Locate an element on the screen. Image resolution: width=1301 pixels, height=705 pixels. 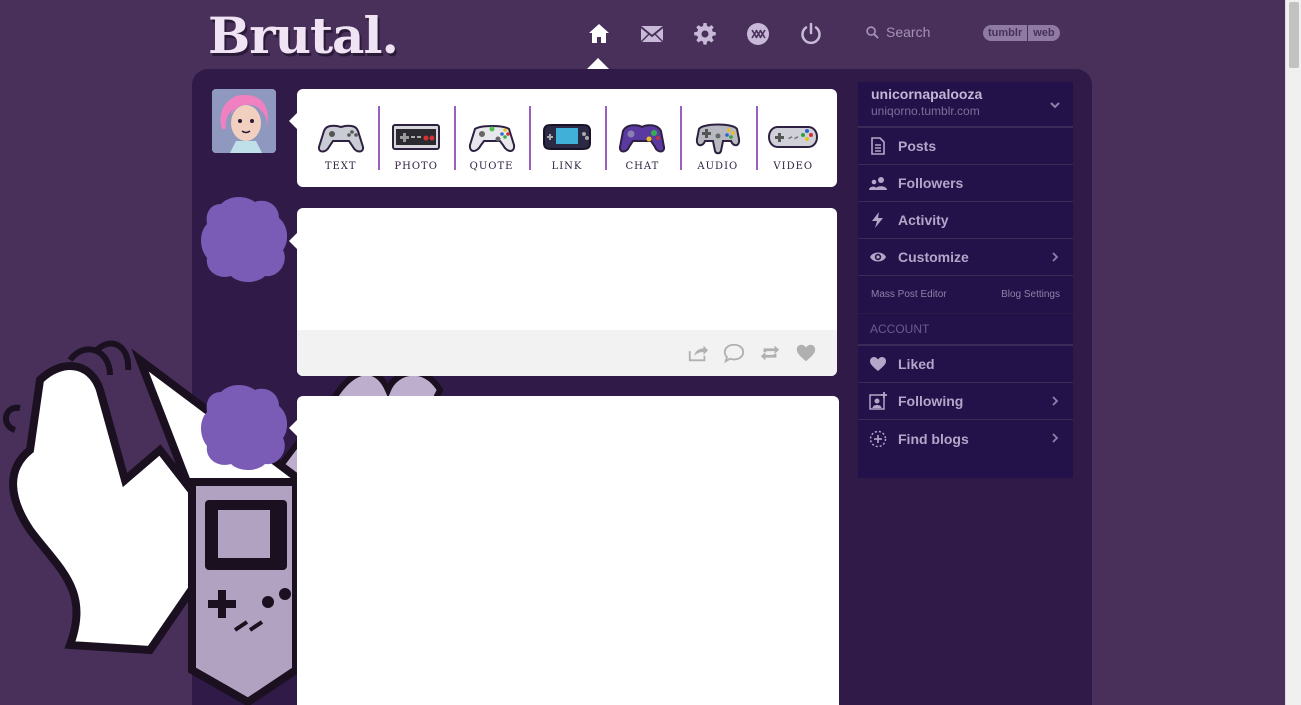
post-footer is located at coordinates (567, 353).